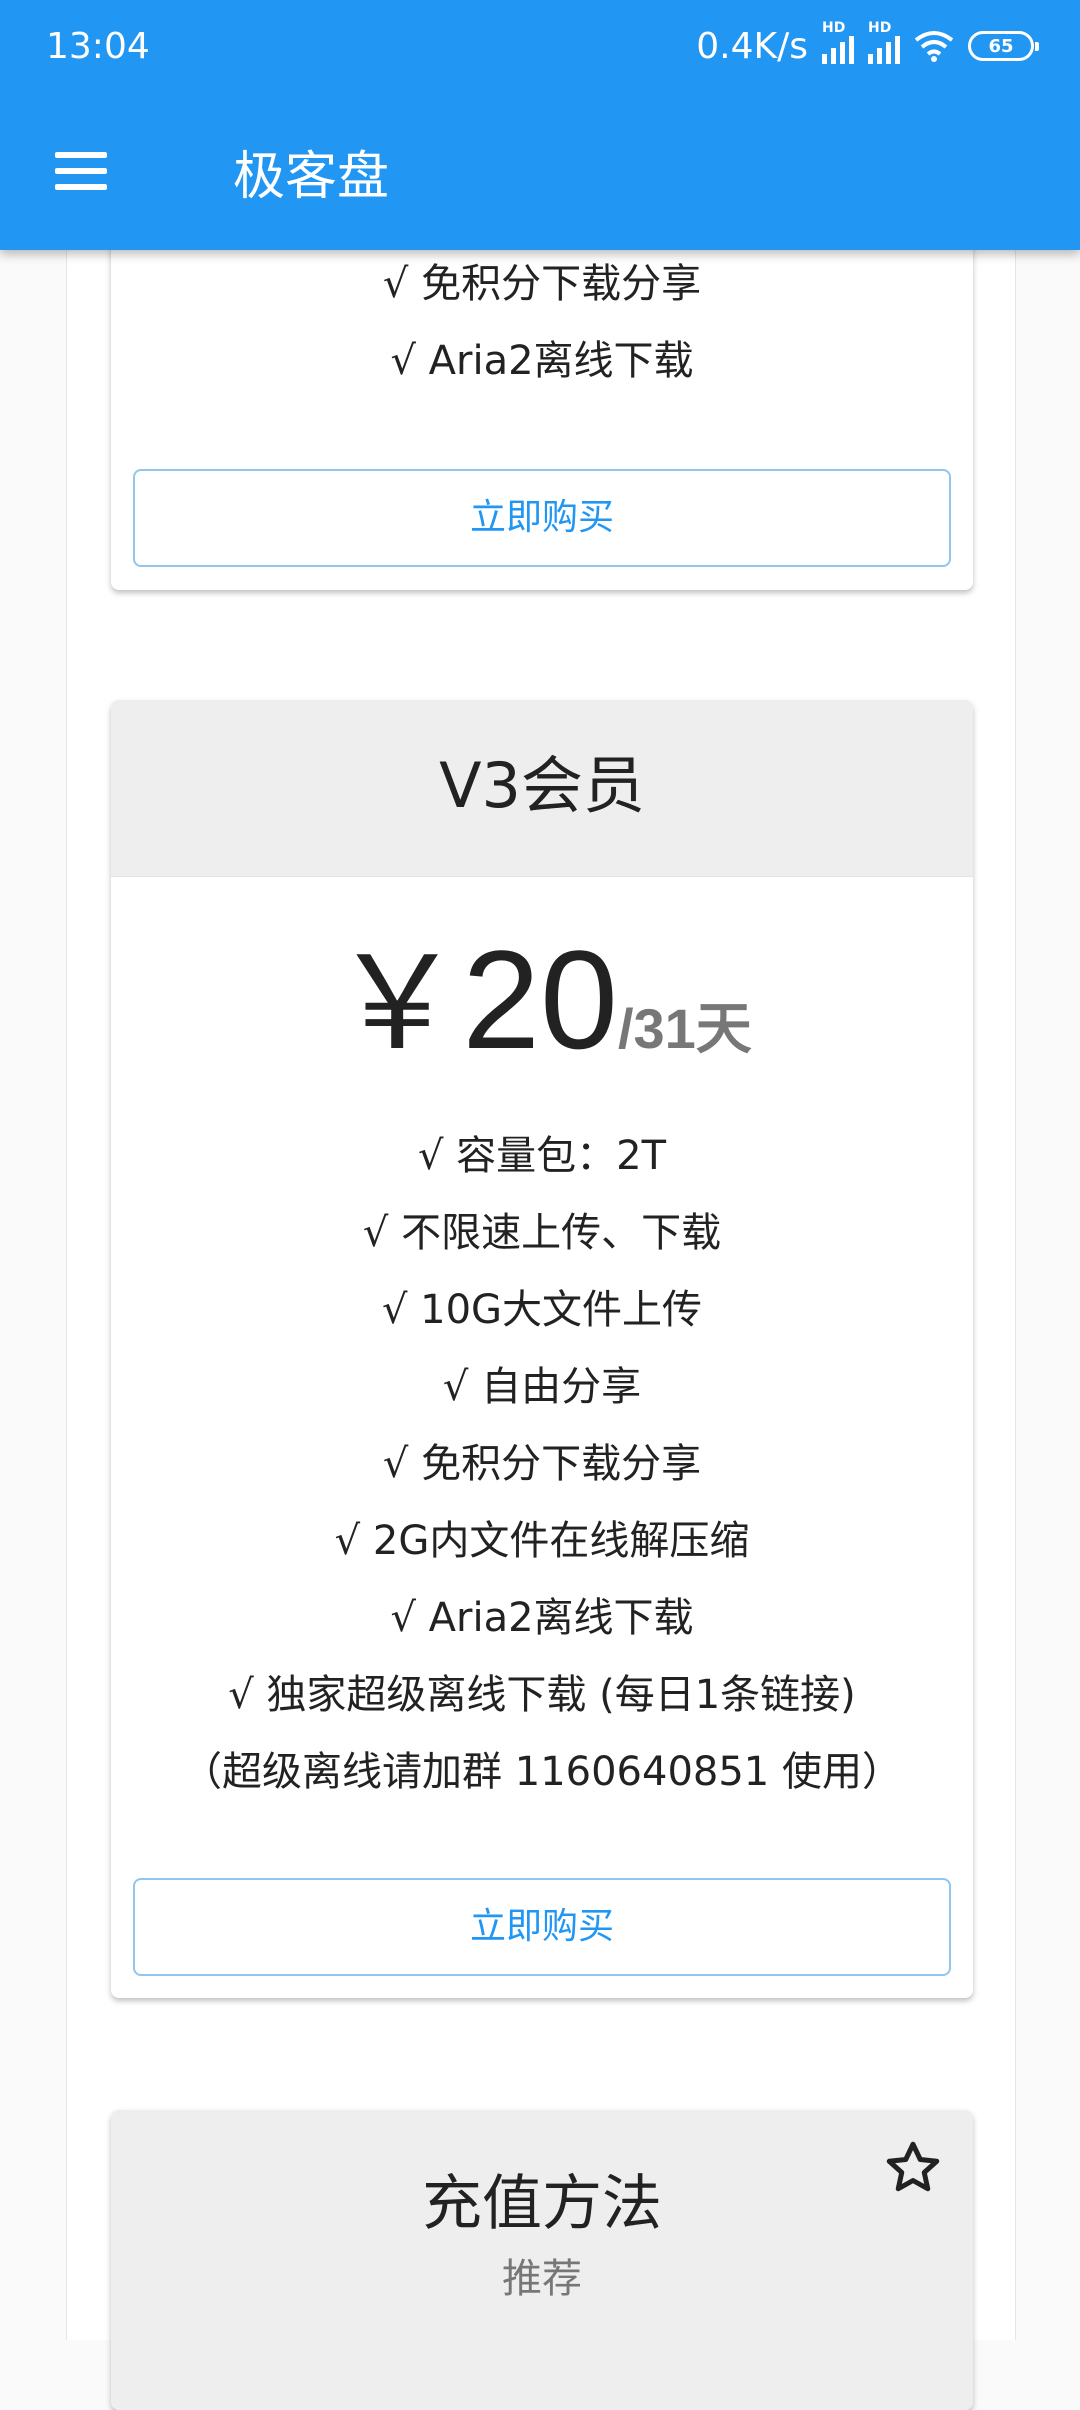 The height and width of the screenshot is (2410, 1080). I want to click on price: ￥20/31天, so click(542, 1001).